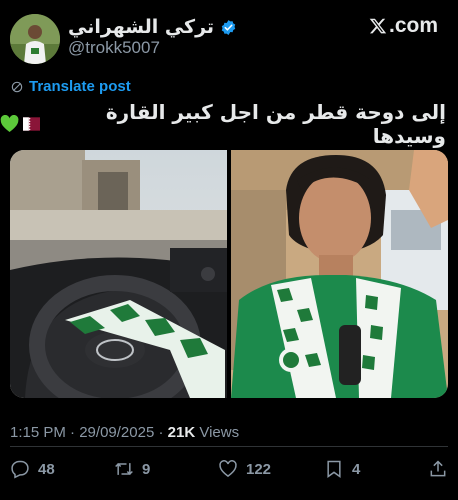 This screenshot has height=500, width=458. What do you see at coordinates (124, 469) in the screenshot?
I see `repost-icon` at bounding box center [124, 469].